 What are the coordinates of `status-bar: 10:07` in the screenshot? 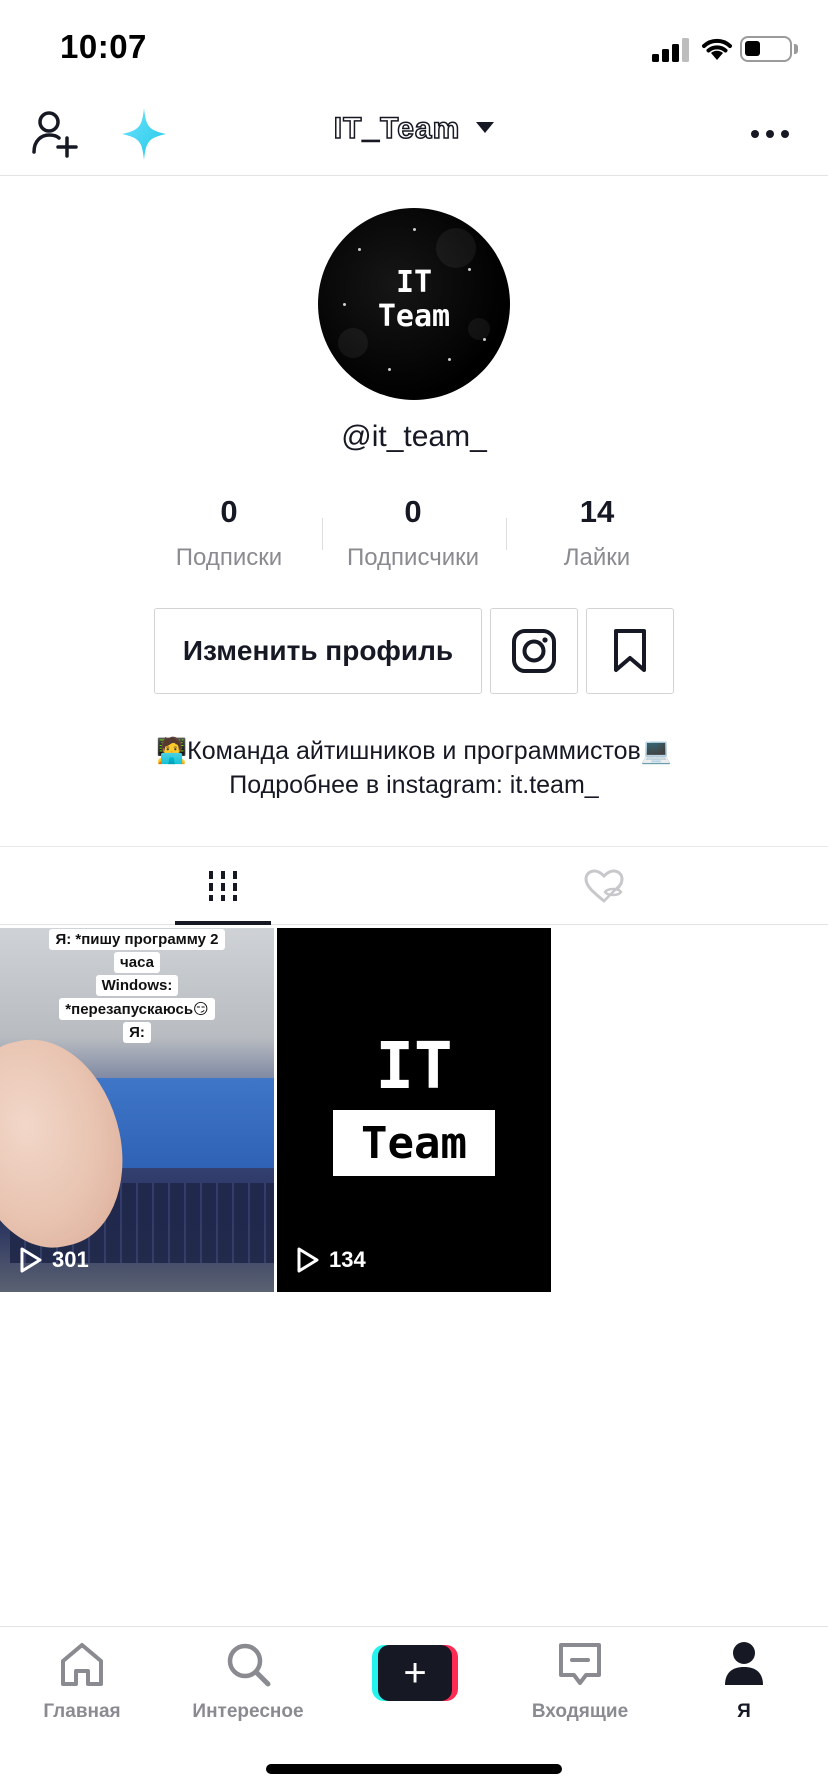 It's located at (414, 48).